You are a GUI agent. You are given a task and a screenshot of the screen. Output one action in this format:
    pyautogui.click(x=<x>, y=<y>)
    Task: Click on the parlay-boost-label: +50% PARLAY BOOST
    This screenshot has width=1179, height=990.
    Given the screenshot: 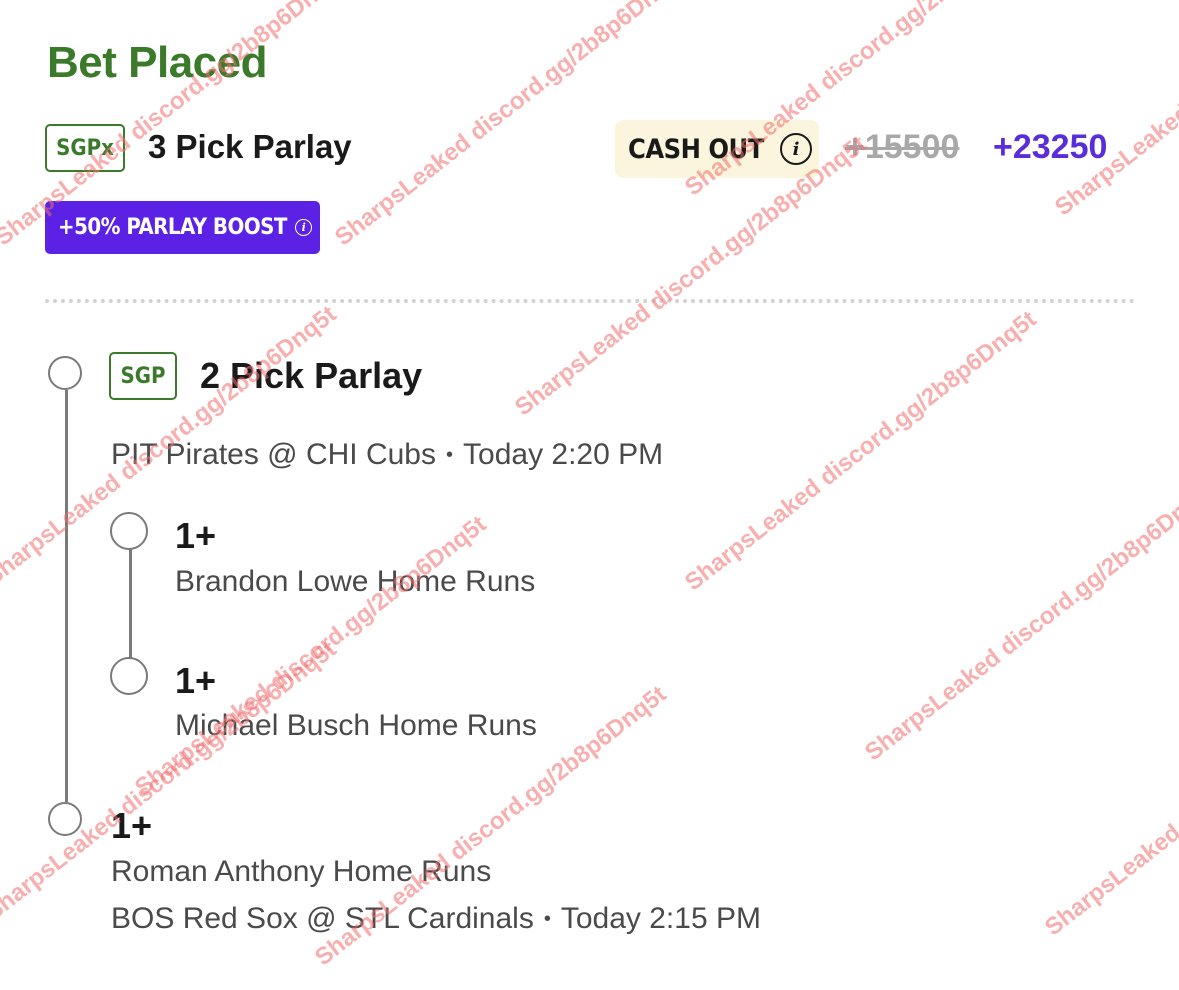 What is the action you would take?
    pyautogui.click(x=172, y=227)
    